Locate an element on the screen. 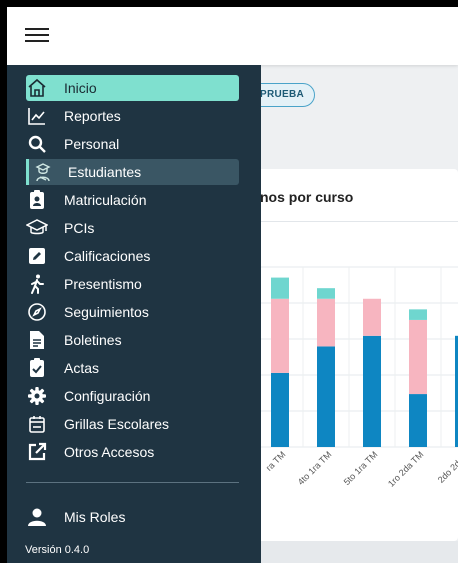  menu-item-label: Seguimientos is located at coordinates (106, 312).